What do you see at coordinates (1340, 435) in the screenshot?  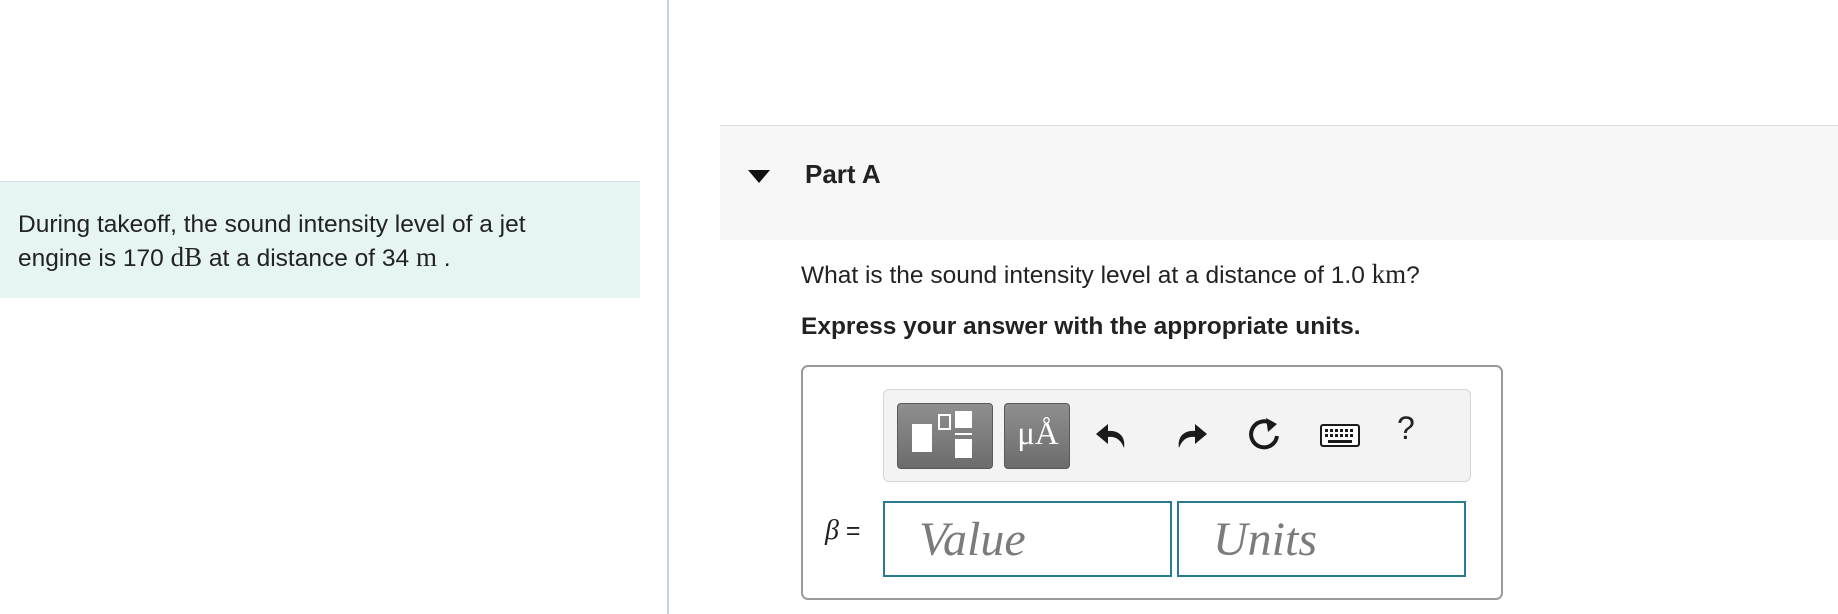 I see `keyboard-icon` at bounding box center [1340, 435].